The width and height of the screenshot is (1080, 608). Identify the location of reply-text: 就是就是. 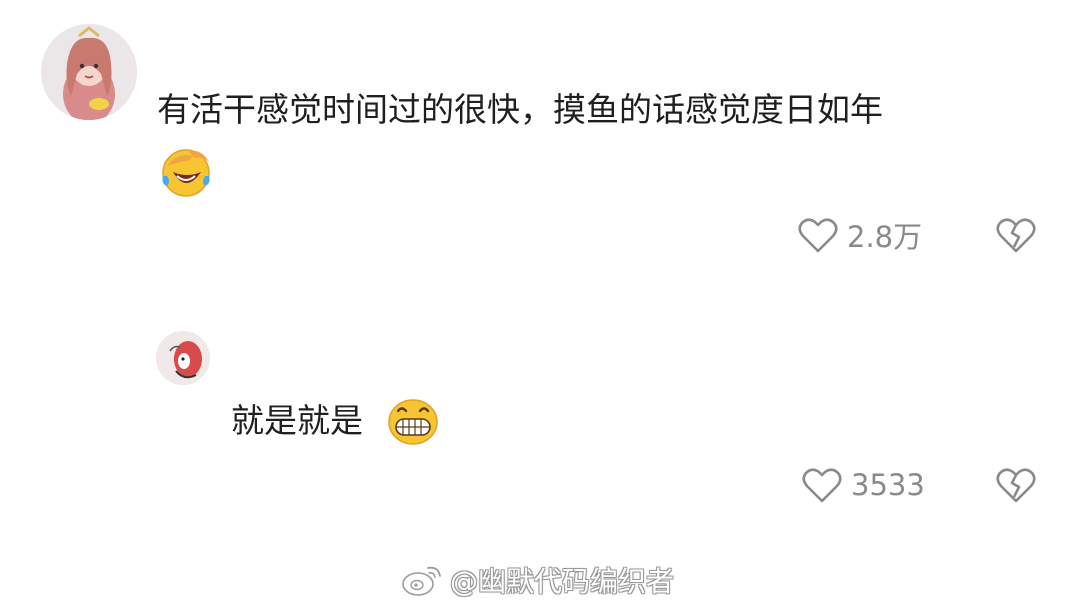
(297, 420).